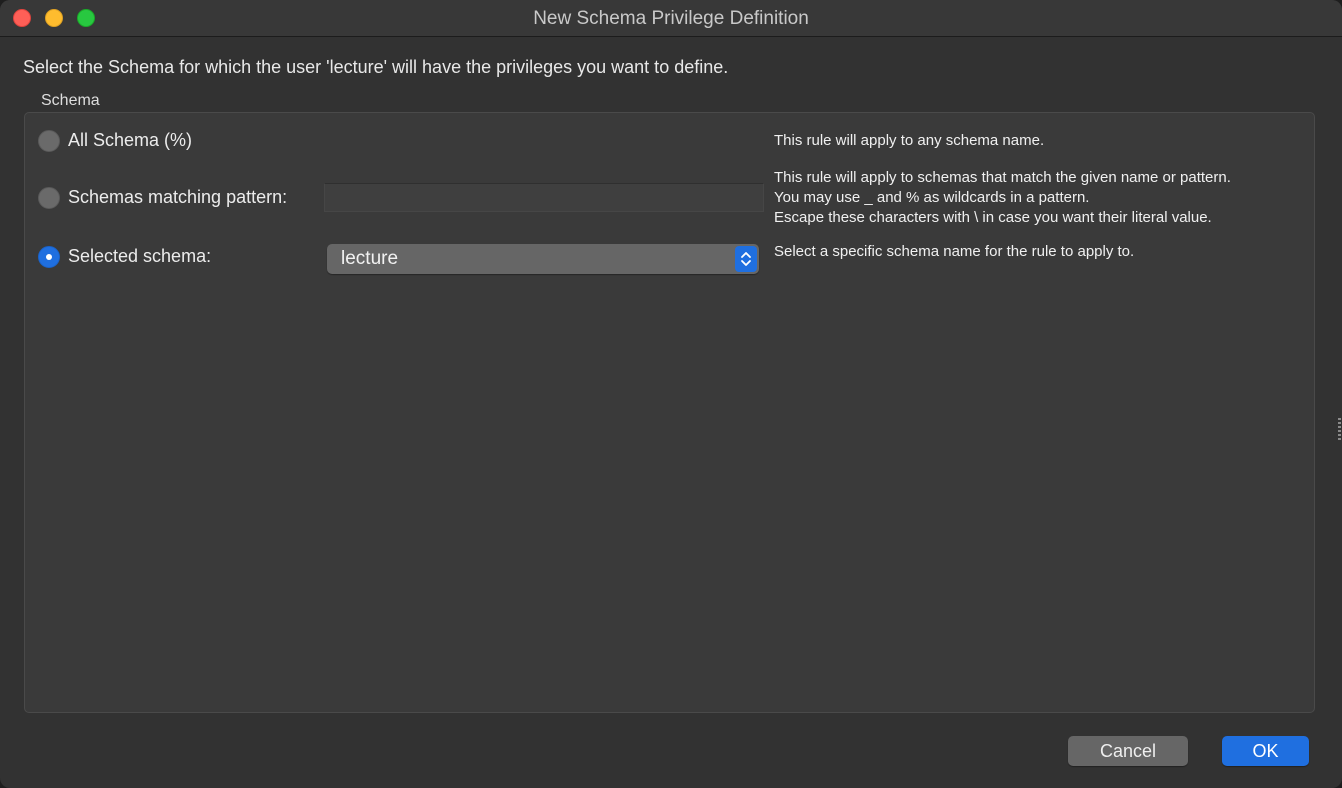 The width and height of the screenshot is (1342, 788). Describe the element at coordinates (177, 197) in the screenshot. I see `radio-schemas-matching-pattern-label: Schemas matching pattern:` at that location.